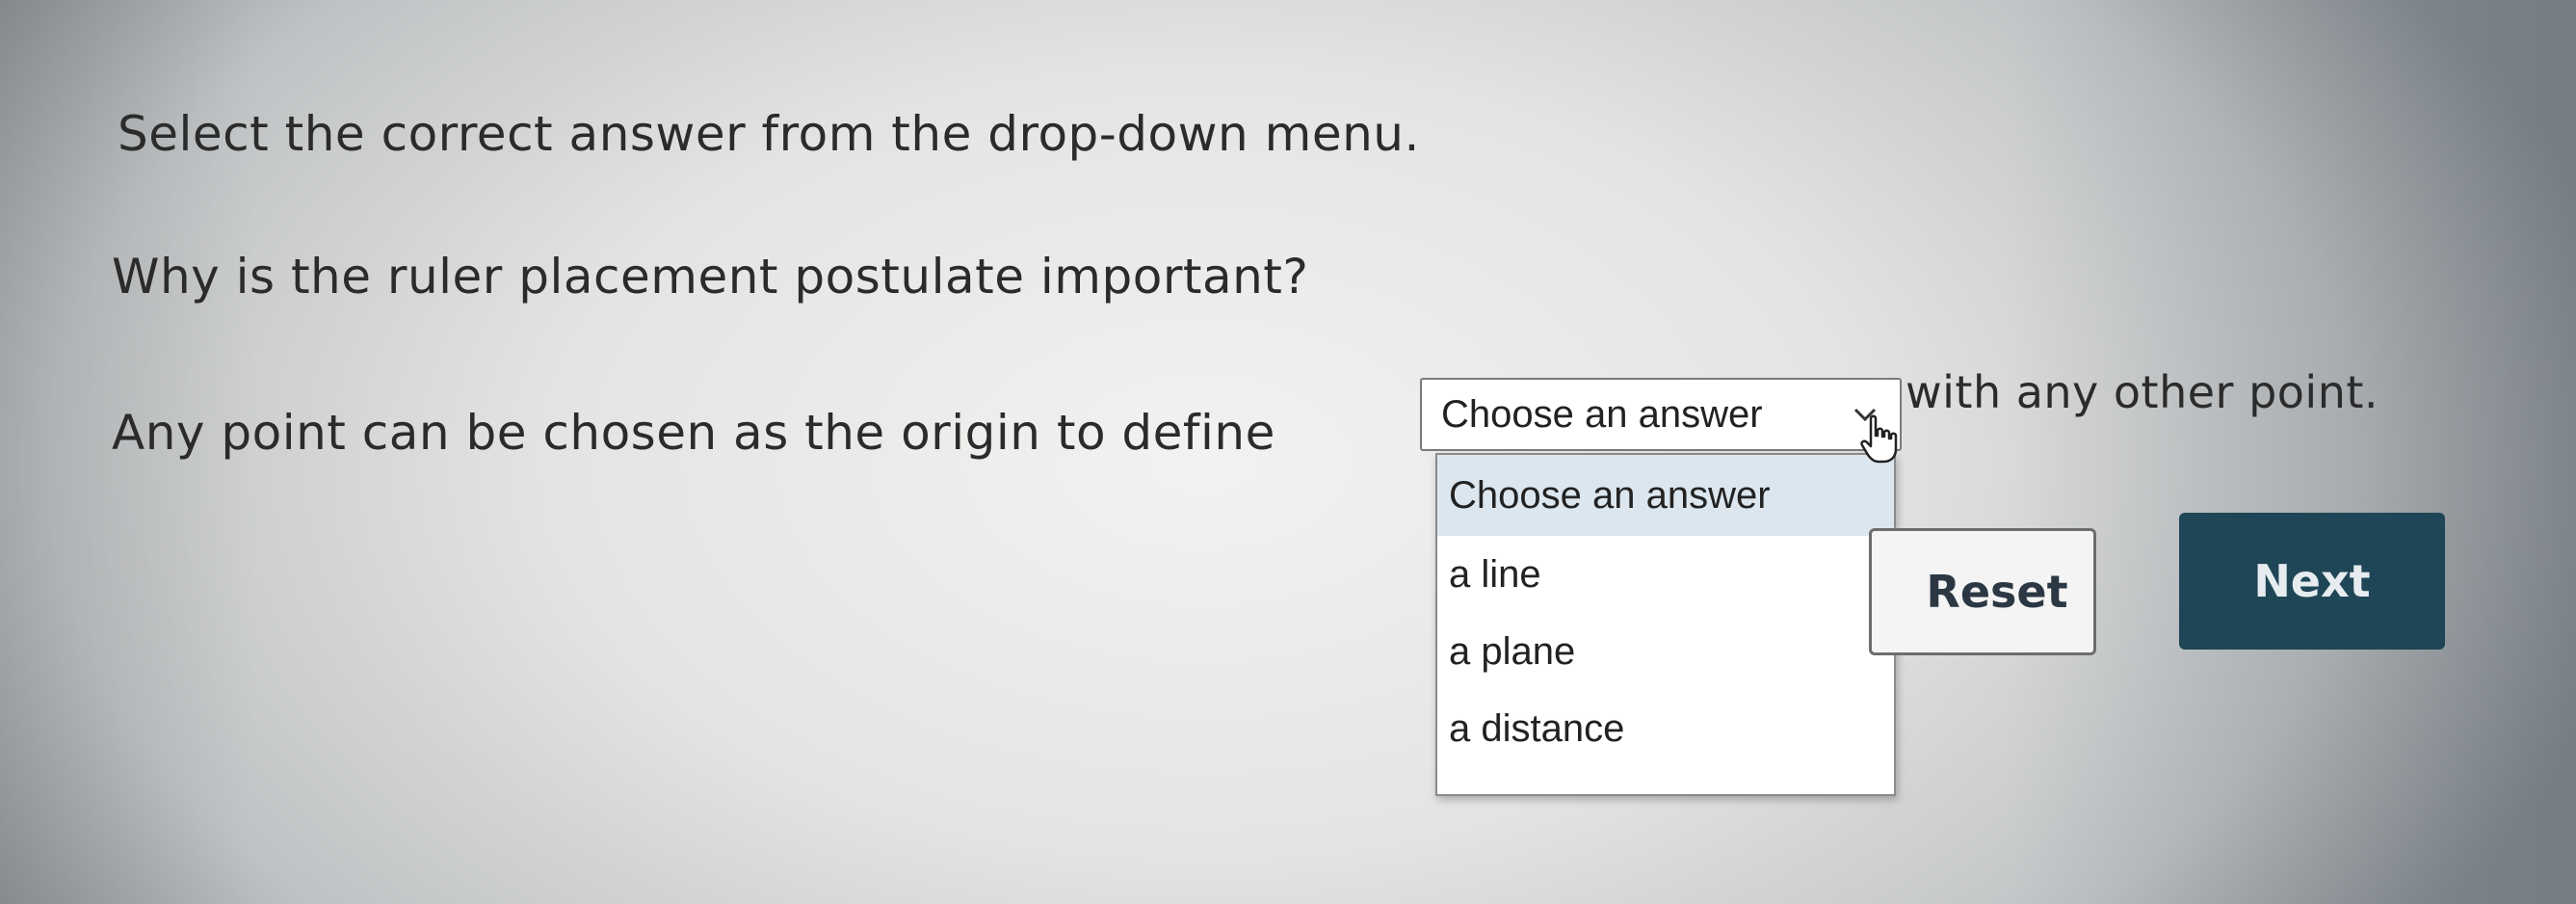  I want to click on dropdown-option: Choose an answer, so click(1665, 495).